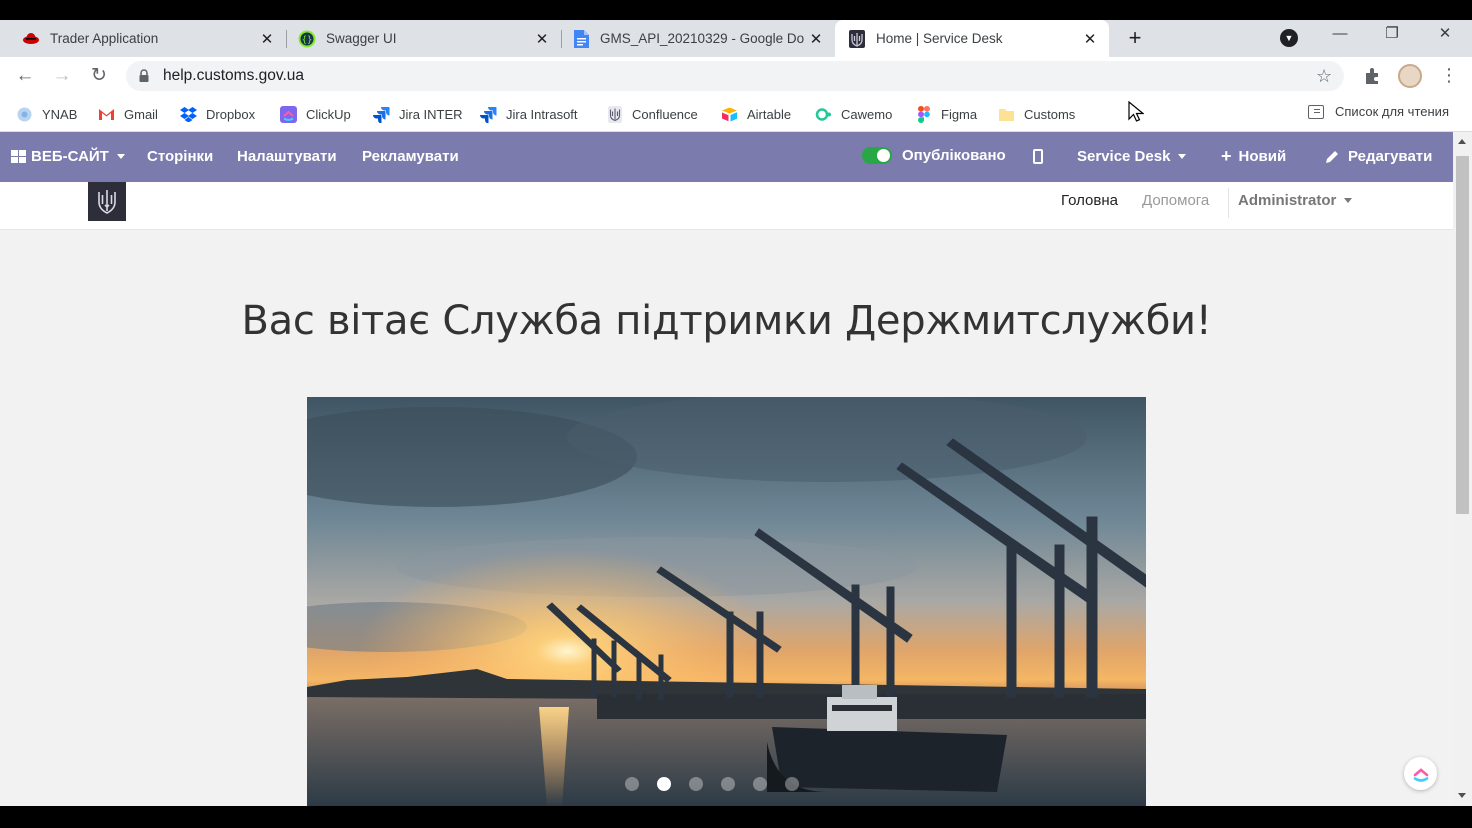  Describe the element at coordinates (1175, 200) in the screenshot. I see `nav-help: Допомога` at that location.